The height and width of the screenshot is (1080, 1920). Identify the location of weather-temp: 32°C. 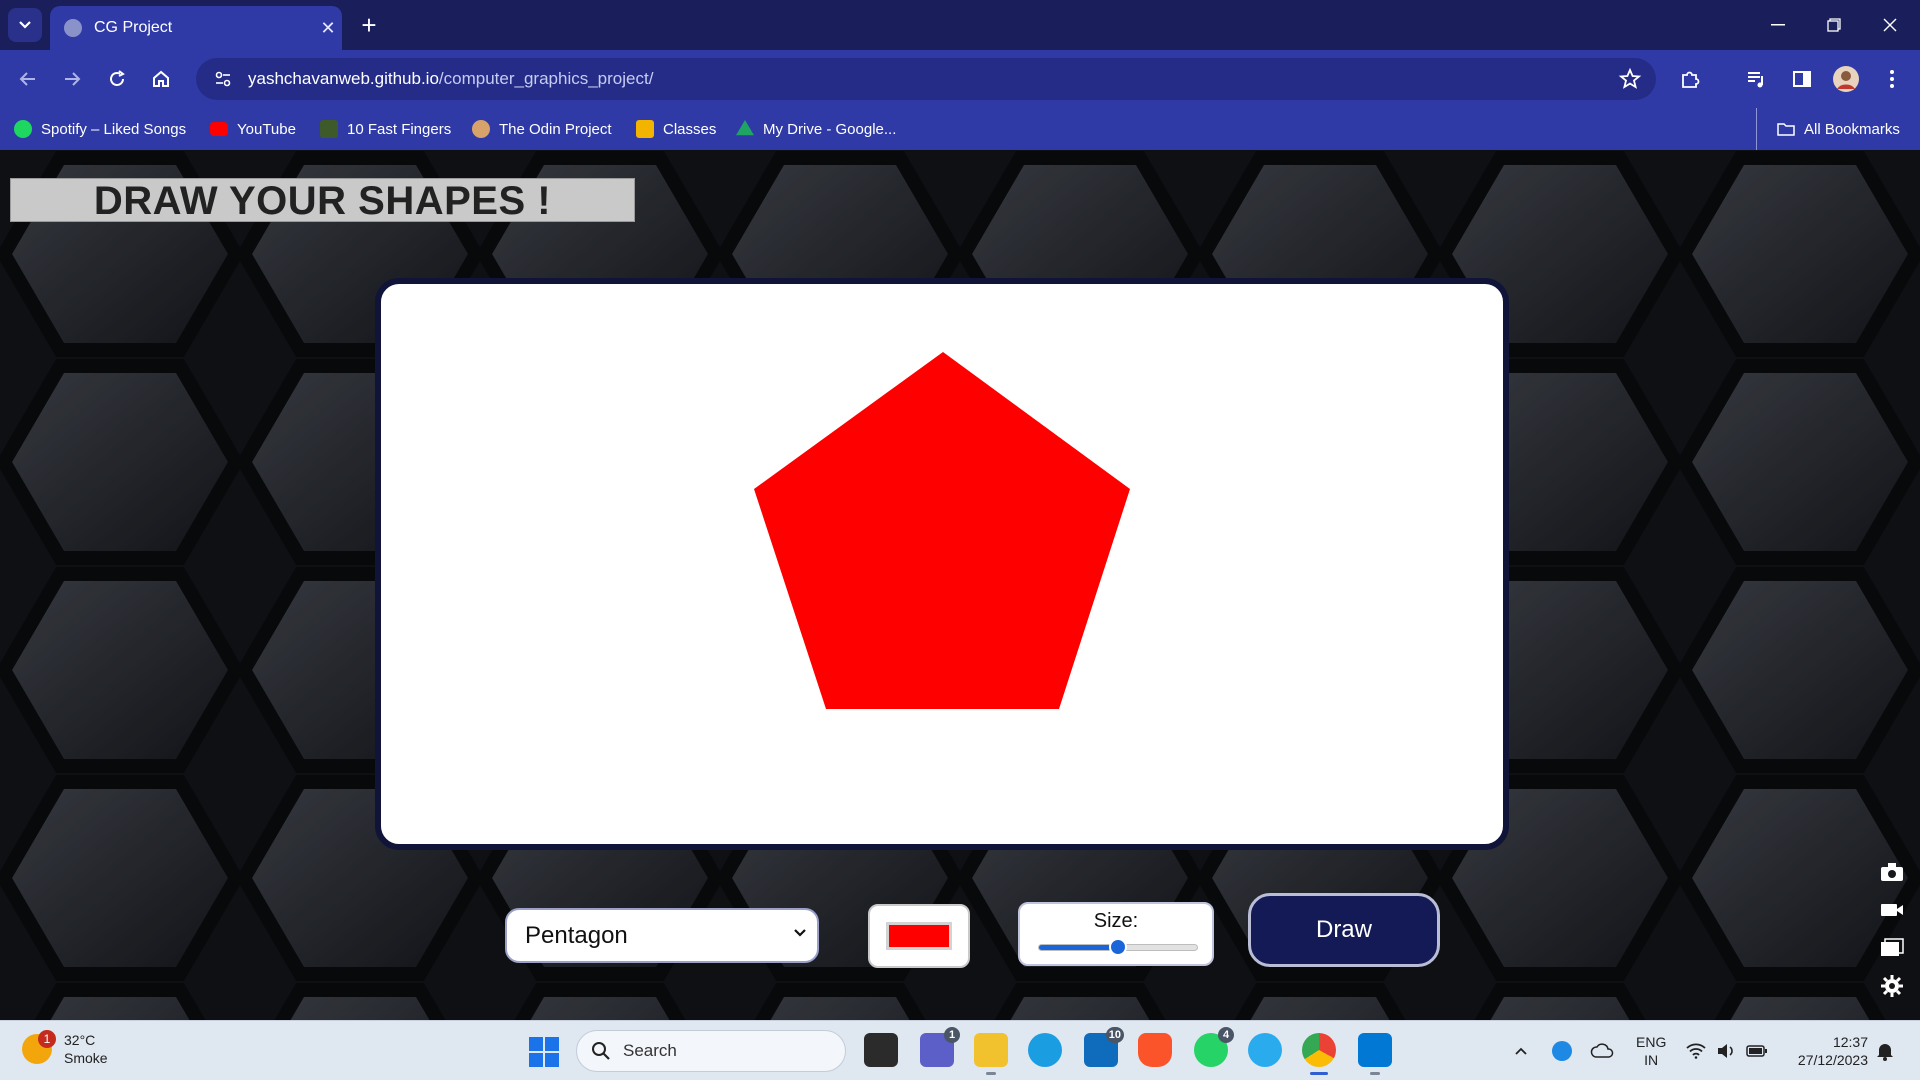
(80, 1040).